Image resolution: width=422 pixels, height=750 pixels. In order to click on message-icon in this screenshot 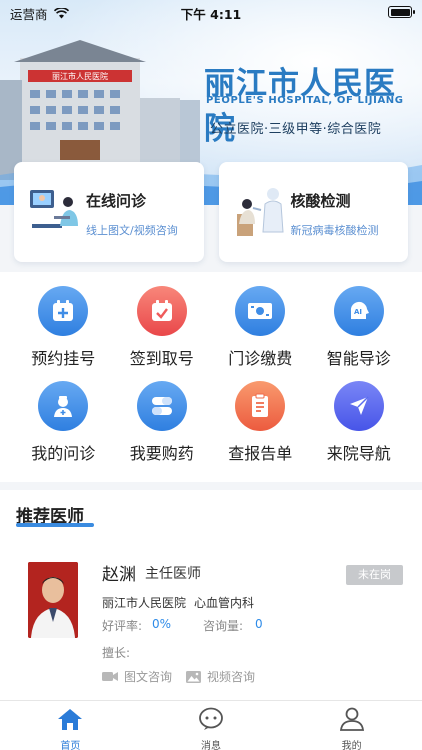, I will do `click(211, 718)`.